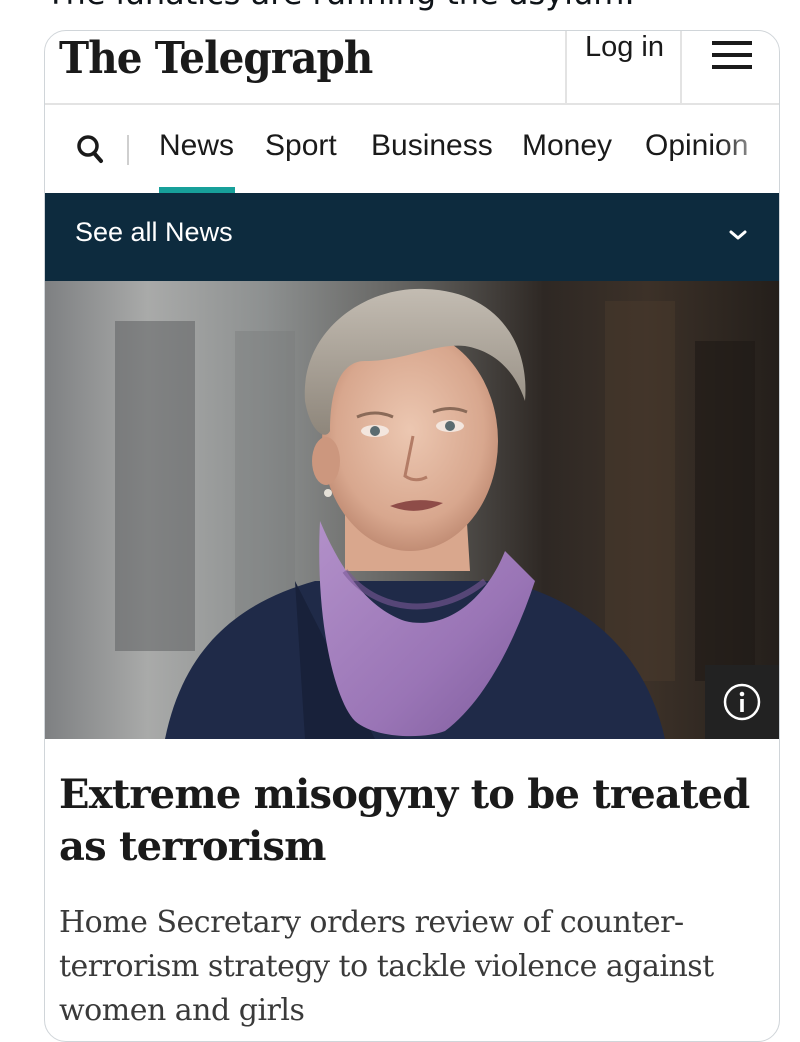 The height and width of the screenshot is (1042, 800). I want to click on section-navigation: News Sport Business Money Opinion, so click(412, 149).